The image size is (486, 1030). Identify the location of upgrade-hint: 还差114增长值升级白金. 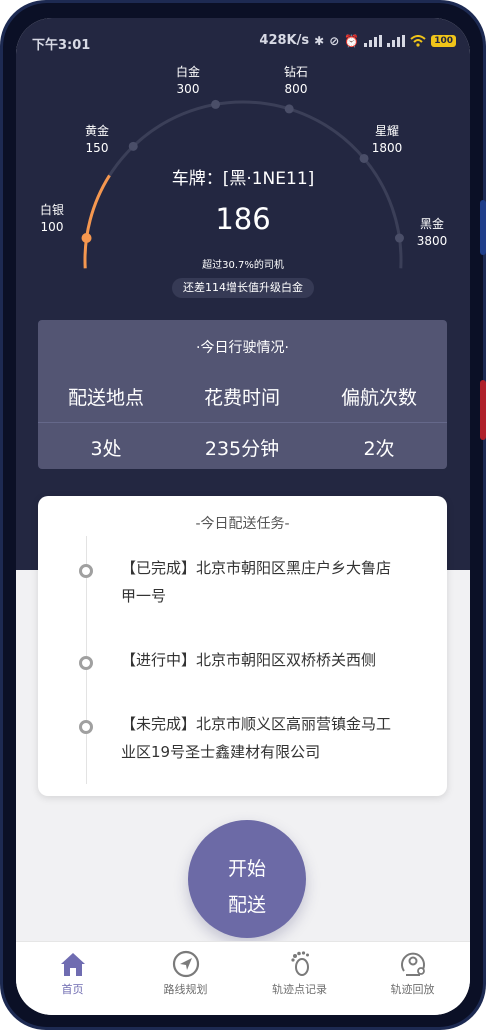
(243, 288).